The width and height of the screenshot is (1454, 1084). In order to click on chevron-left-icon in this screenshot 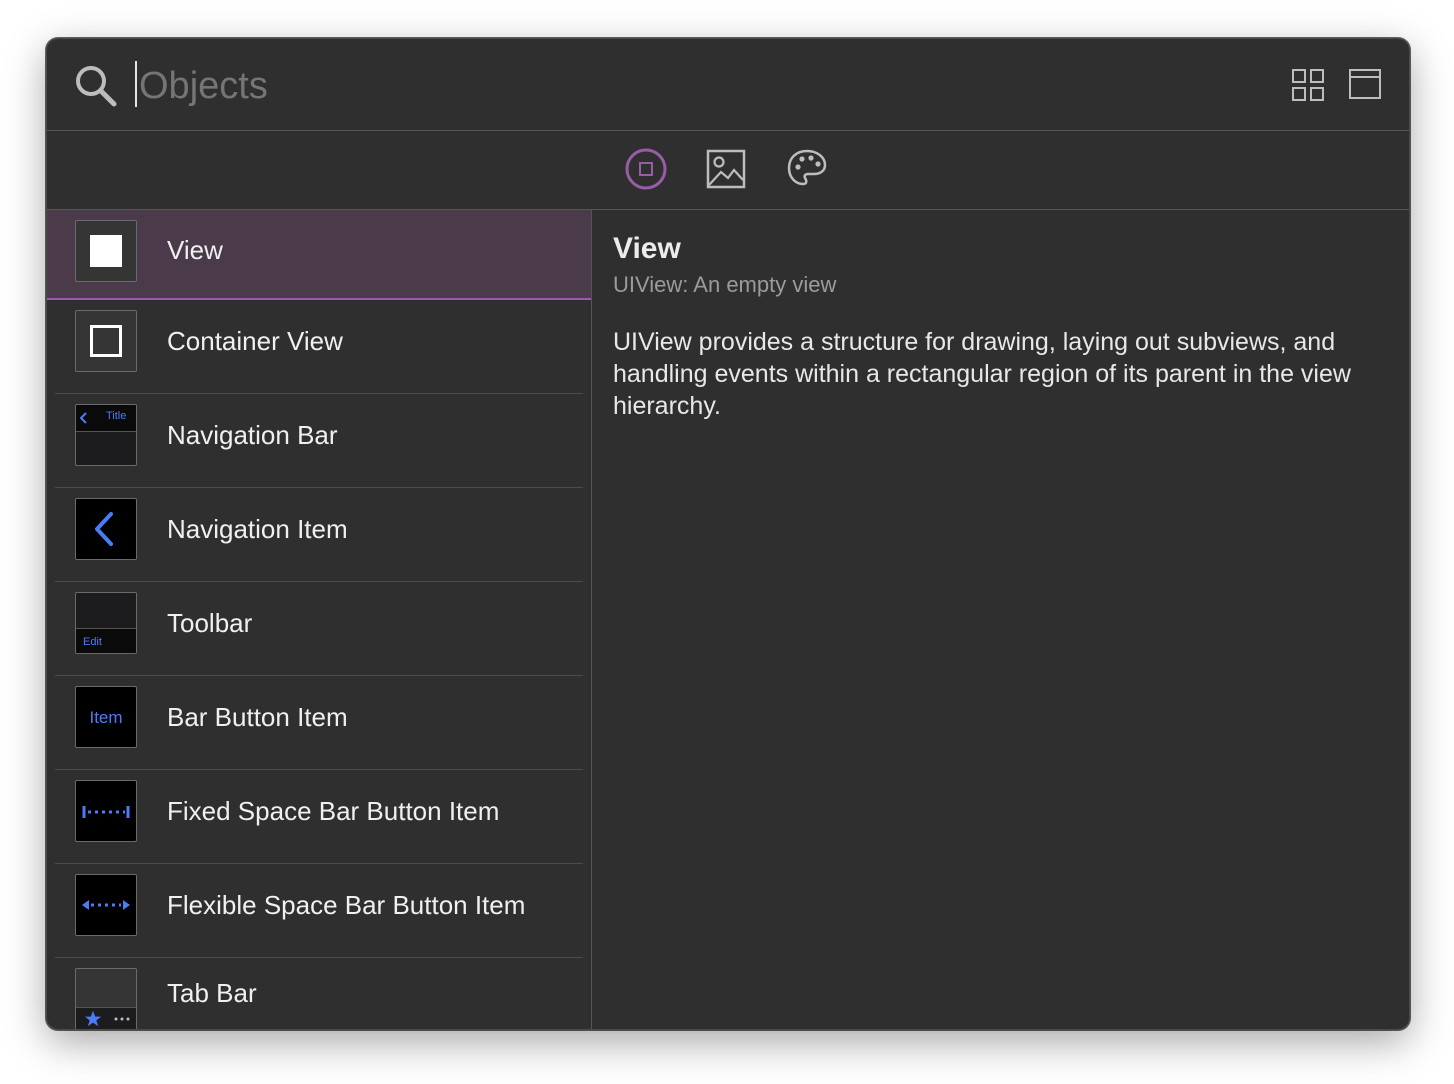, I will do `click(106, 529)`.